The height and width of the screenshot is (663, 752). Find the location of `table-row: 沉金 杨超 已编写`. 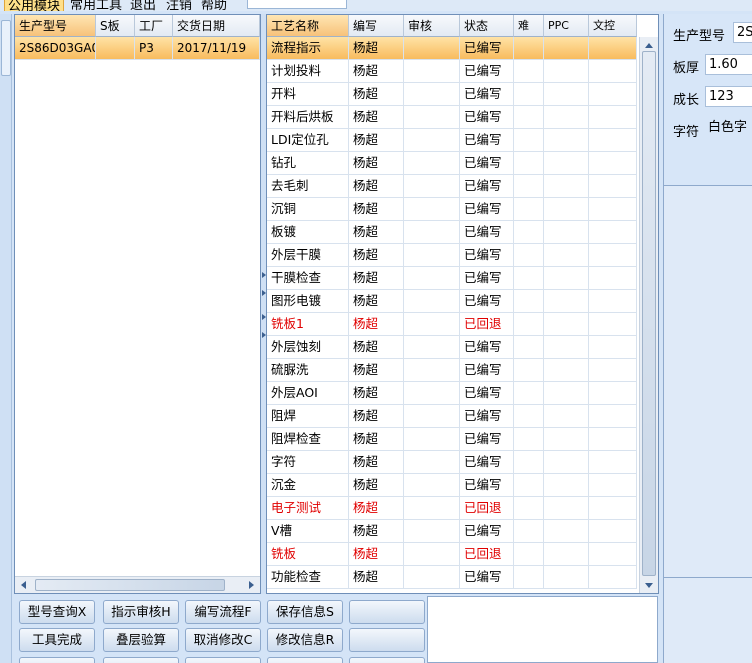

table-row: 沉金 杨超 已编写 is located at coordinates (452, 485).